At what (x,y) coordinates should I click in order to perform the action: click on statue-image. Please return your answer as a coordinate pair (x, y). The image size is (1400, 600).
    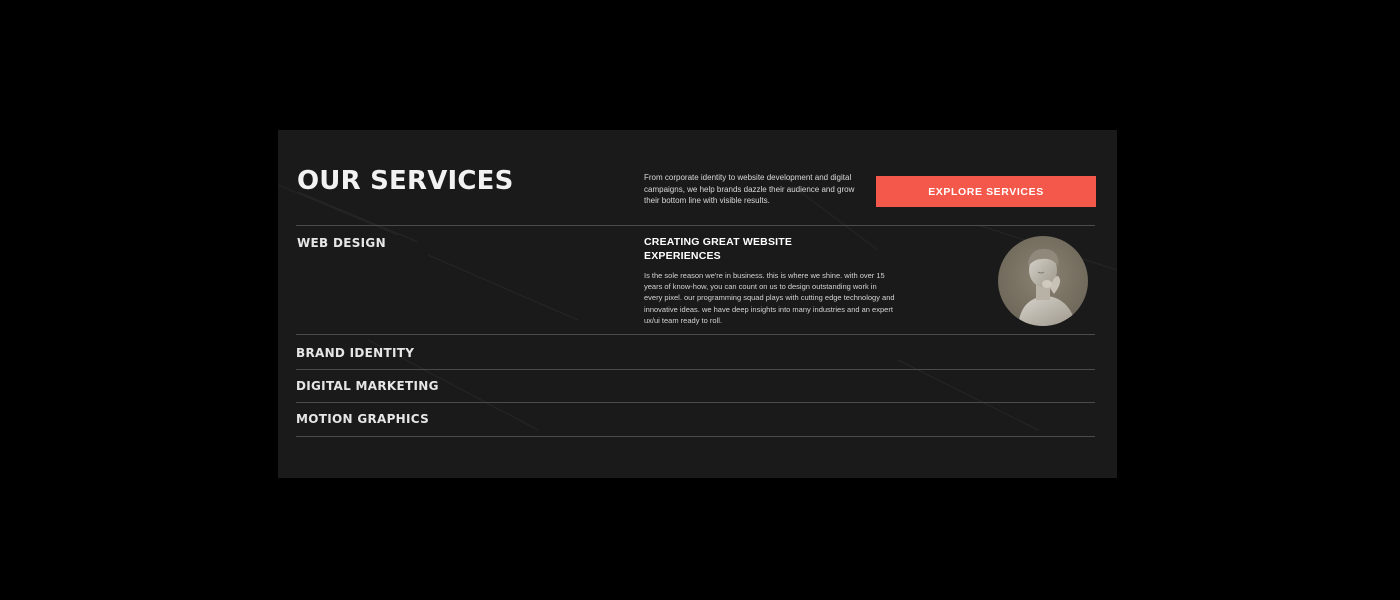
    Looking at the image, I should click on (1043, 281).